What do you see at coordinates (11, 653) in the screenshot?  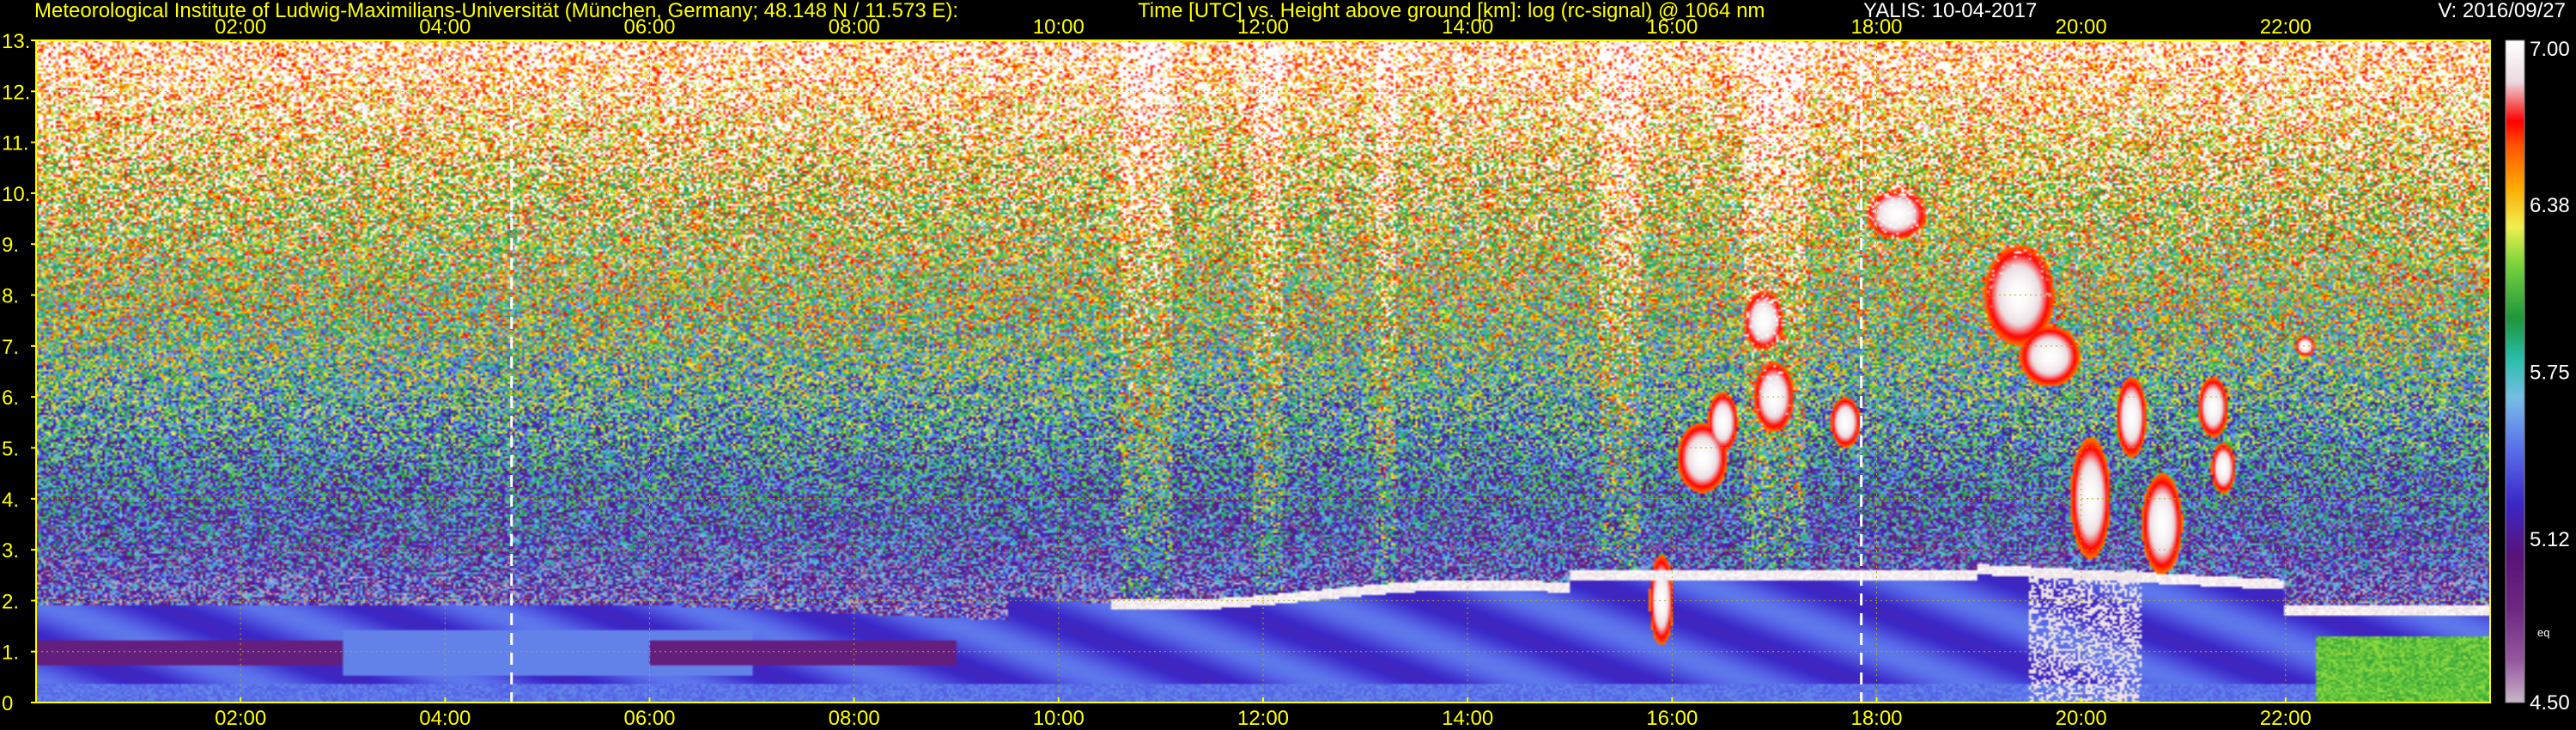 I see `y-tick-label: 1.` at bounding box center [11, 653].